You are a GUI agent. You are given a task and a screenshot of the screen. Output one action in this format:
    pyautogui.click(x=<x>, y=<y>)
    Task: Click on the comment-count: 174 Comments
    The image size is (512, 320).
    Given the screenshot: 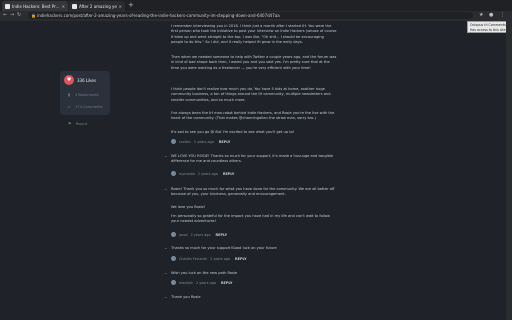 What is the action you would take?
    pyautogui.click(x=89, y=106)
    